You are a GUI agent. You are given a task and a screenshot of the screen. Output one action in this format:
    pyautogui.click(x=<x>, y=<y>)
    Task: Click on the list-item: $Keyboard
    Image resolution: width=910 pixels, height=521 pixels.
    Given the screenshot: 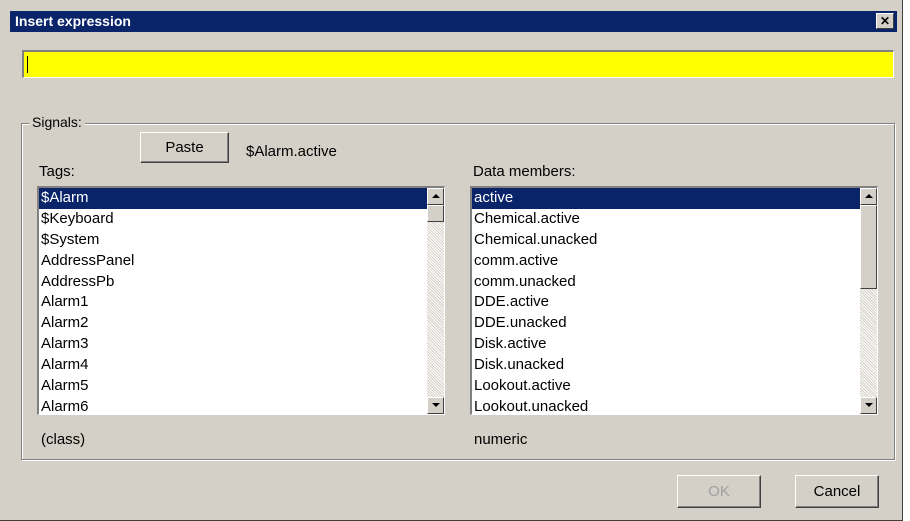 What is the action you would take?
    pyautogui.click(x=233, y=219)
    